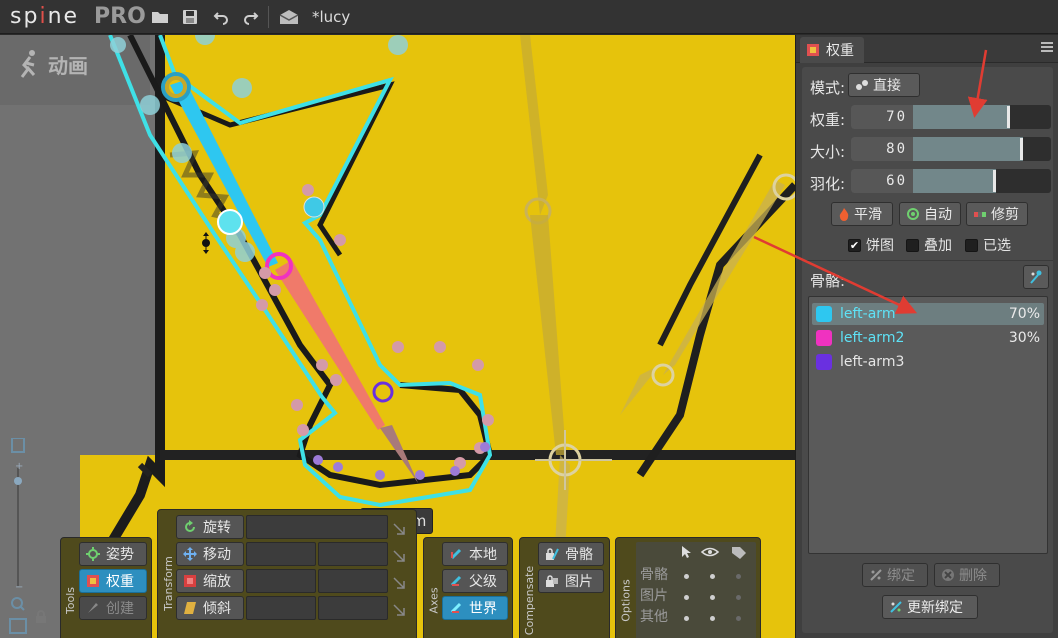  Describe the element at coordinates (1021, 149) in the screenshot. I see `size-slider-thumb` at that location.